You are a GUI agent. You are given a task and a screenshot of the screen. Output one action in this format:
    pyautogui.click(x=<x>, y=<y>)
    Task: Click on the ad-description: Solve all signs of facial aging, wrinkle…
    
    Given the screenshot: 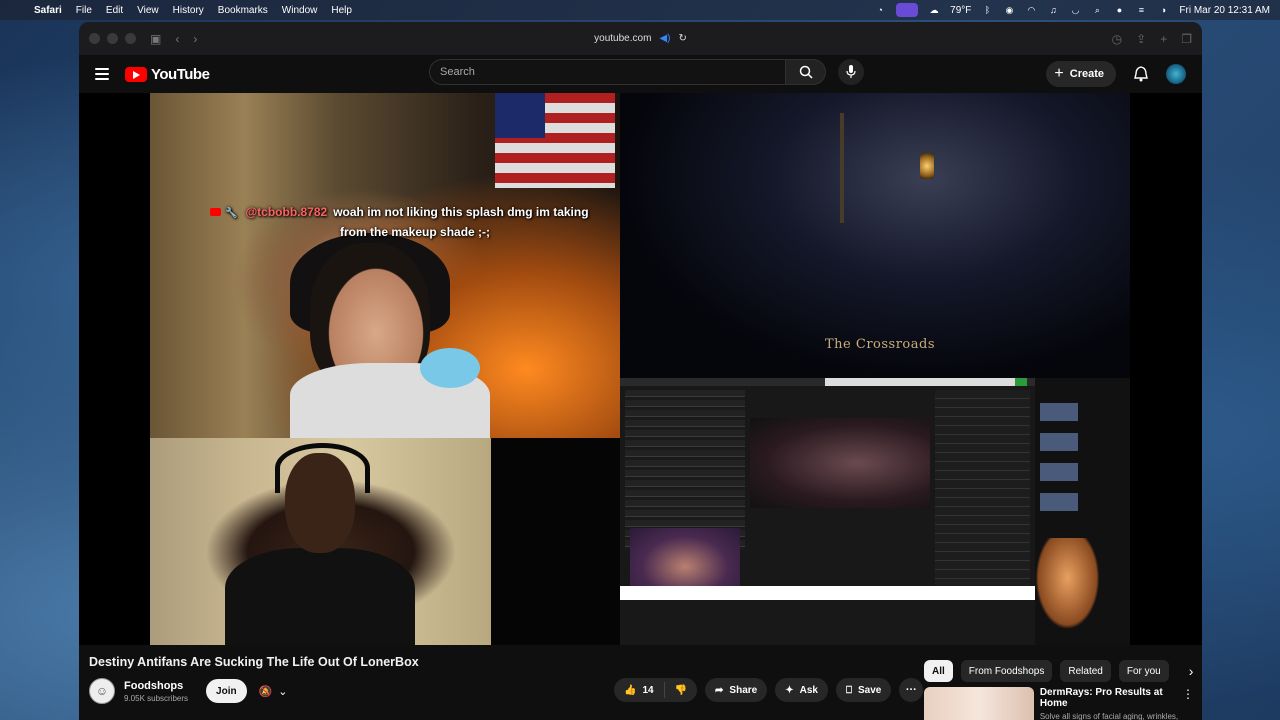 What is the action you would take?
    pyautogui.click(x=1109, y=716)
    